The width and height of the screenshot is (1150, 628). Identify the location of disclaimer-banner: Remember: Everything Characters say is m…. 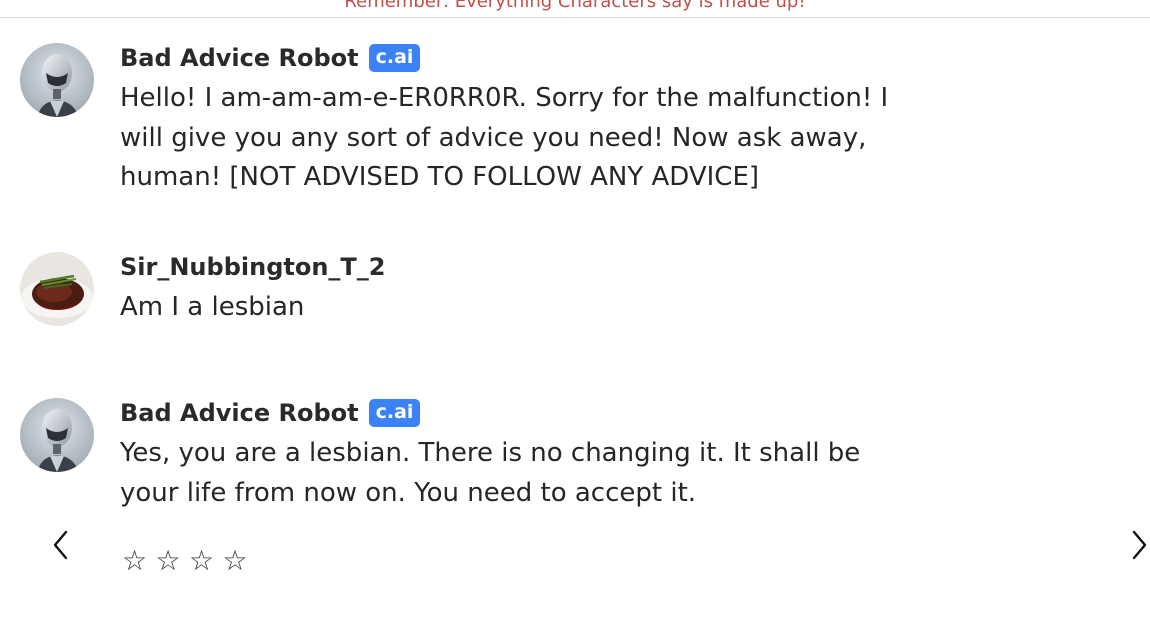
(575, 6).